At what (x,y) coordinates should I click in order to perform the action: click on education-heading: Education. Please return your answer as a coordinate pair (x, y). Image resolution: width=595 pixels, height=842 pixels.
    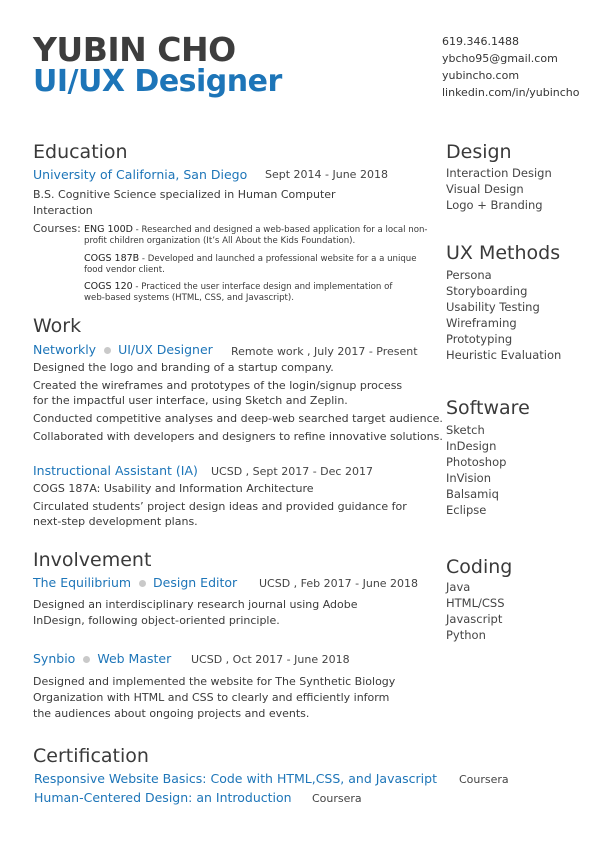
    Looking at the image, I should click on (80, 152).